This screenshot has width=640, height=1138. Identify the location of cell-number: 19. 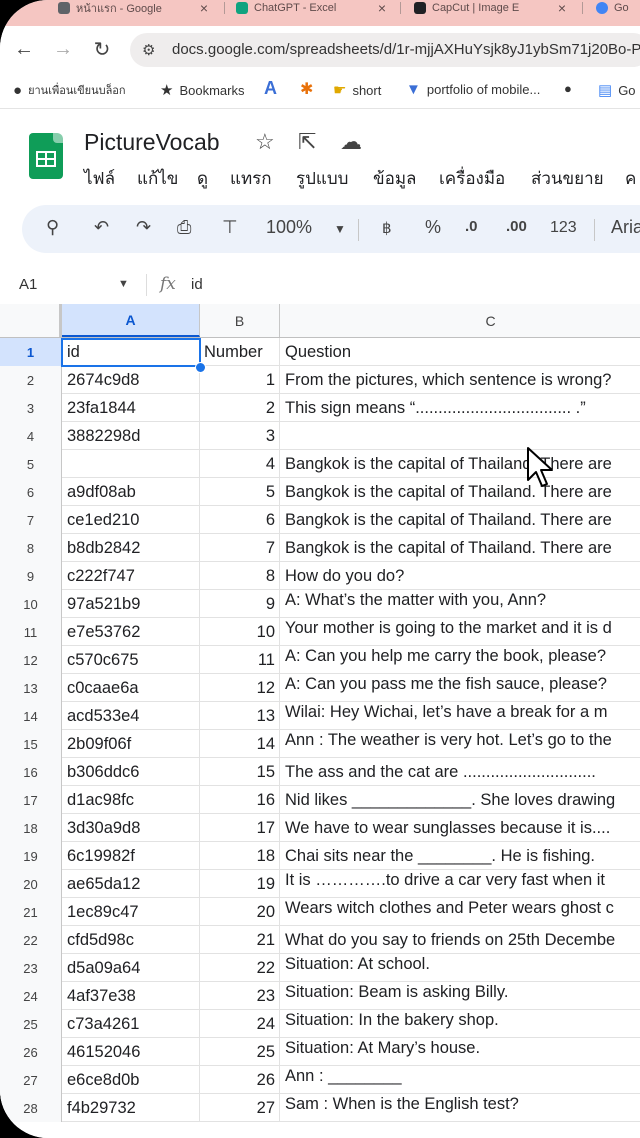
(240, 884).